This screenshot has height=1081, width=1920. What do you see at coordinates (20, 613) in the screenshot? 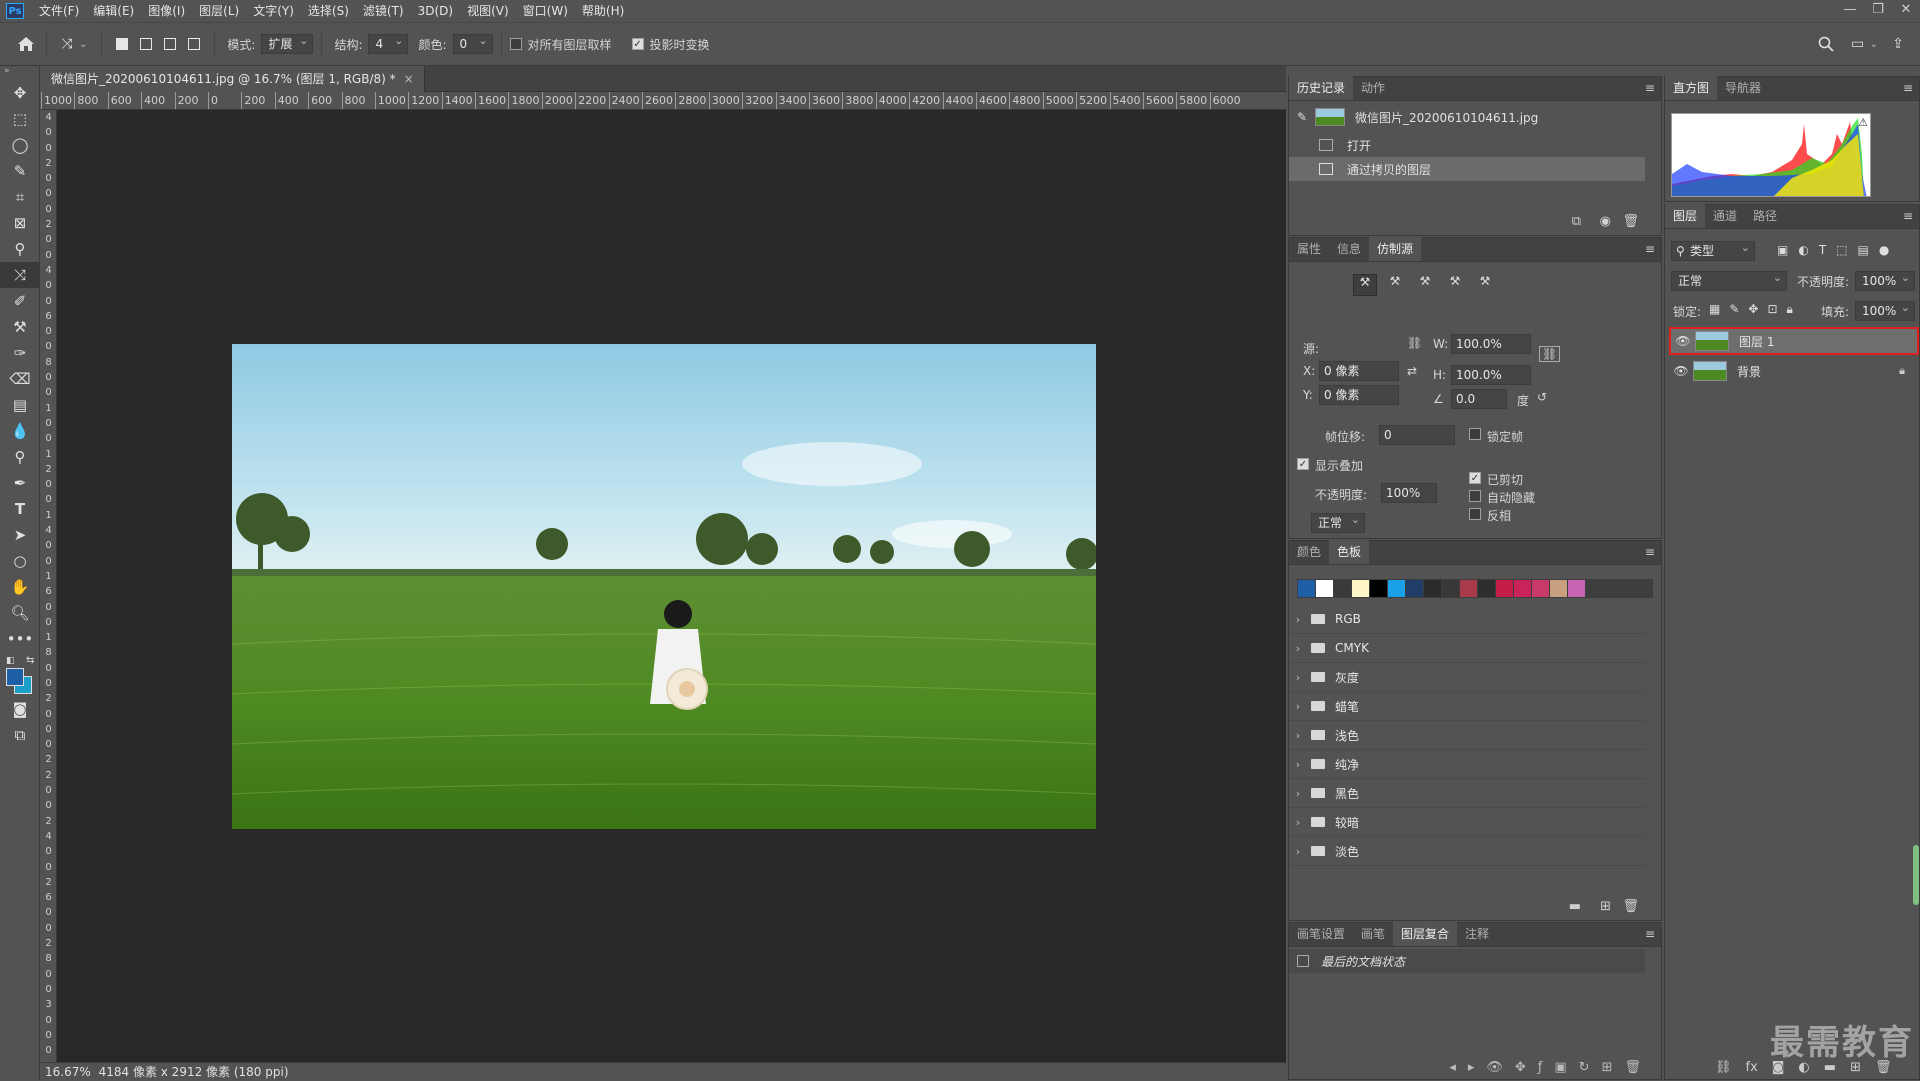
I see `zoom-tool-icon: 🔍︎` at bounding box center [20, 613].